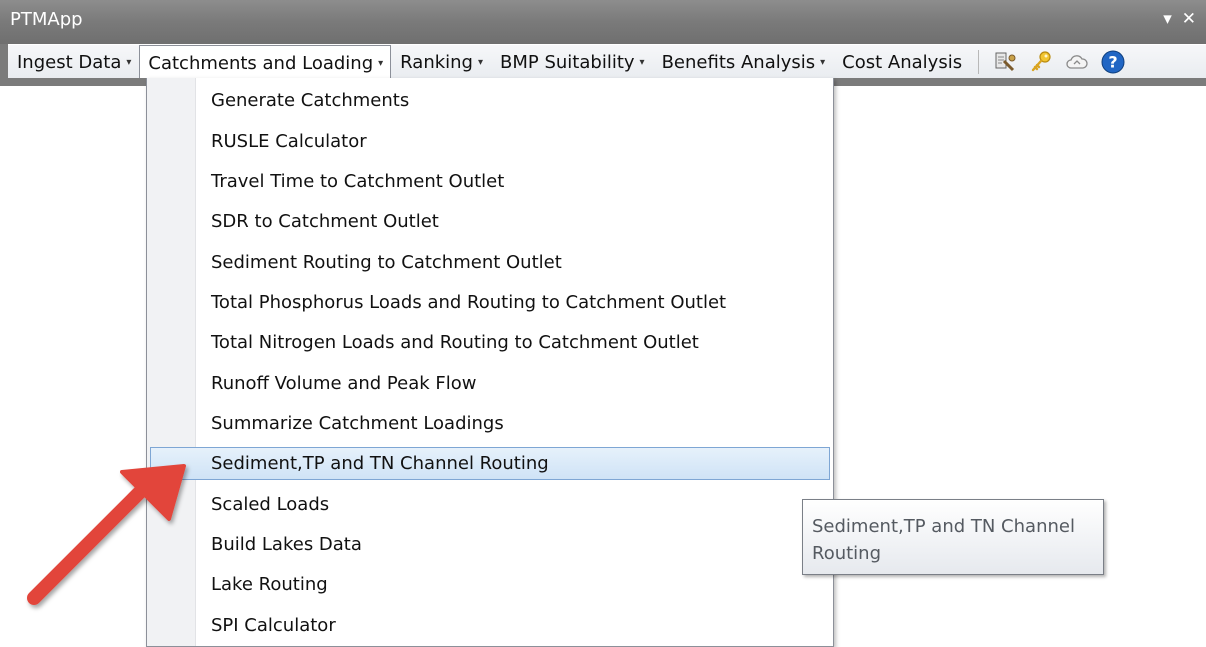 The image size is (1206, 647). What do you see at coordinates (490, 100) in the screenshot?
I see `menu-item-generate-catchments: Generate Catchments` at bounding box center [490, 100].